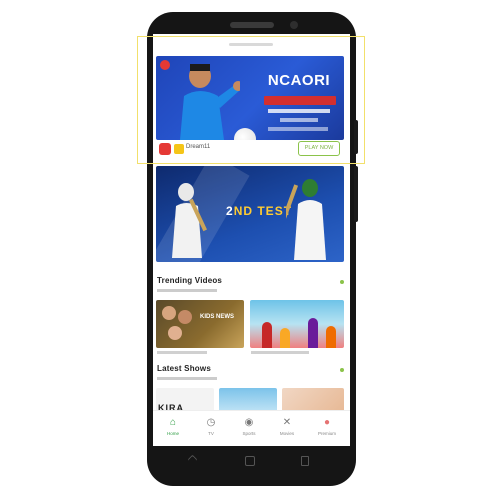 This screenshot has width=500, height=500. I want to click on advertiser-name: Dream11, so click(198, 147).